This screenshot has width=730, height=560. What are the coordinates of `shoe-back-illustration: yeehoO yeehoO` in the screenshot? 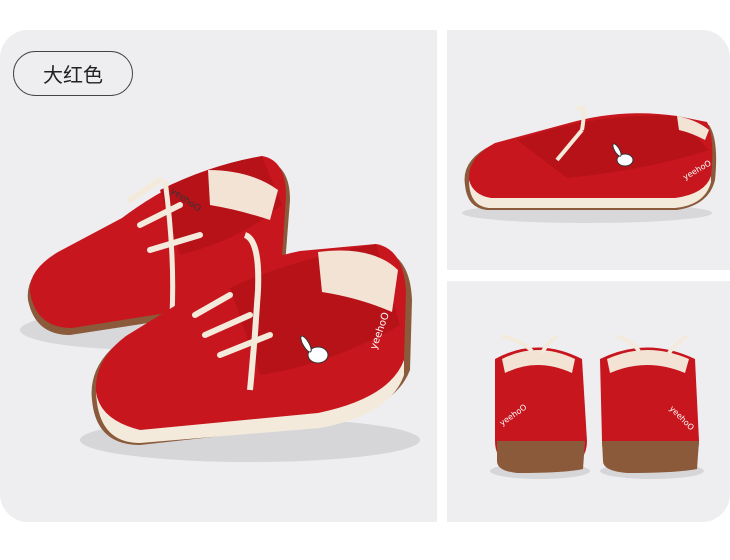 It's located at (597, 406).